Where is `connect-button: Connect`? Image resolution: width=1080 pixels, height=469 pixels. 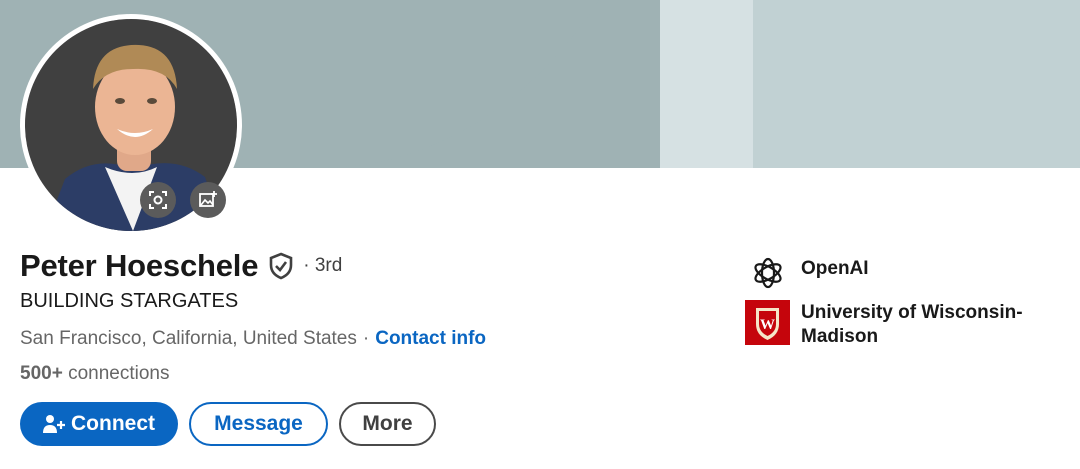
connect-button: Connect is located at coordinates (99, 424).